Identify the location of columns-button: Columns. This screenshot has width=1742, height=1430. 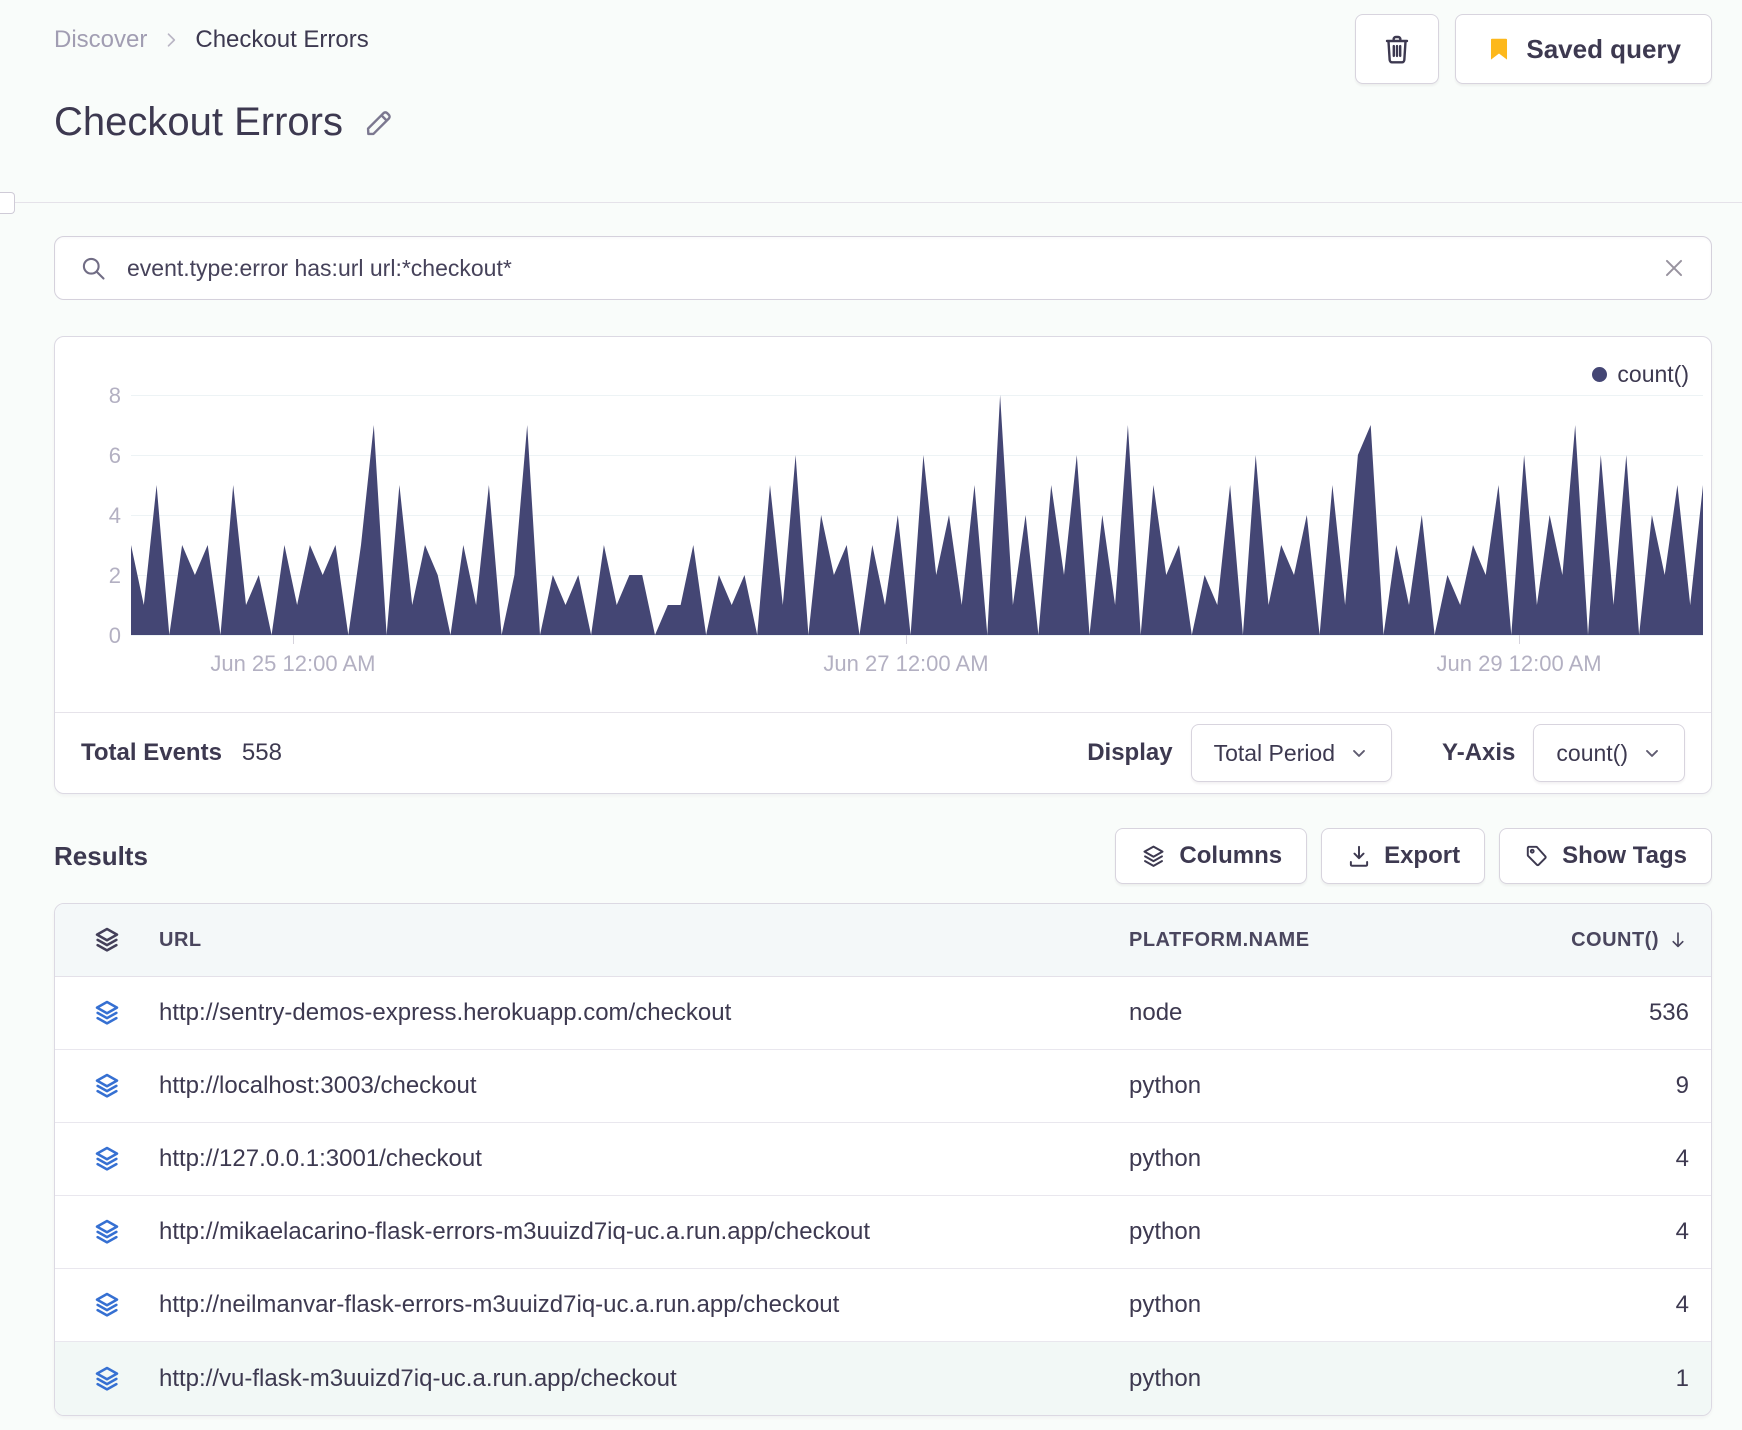
(1211, 856).